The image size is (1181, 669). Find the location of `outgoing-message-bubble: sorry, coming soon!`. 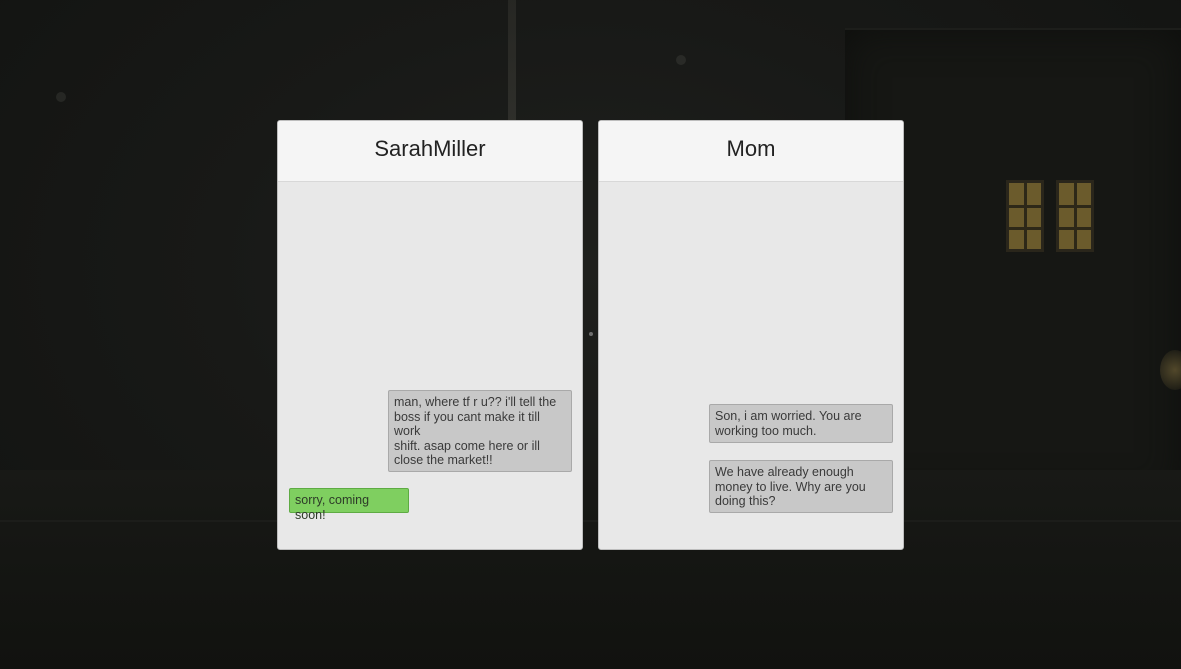

outgoing-message-bubble: sorry, coming soon! is located at coordinates (349, 505).